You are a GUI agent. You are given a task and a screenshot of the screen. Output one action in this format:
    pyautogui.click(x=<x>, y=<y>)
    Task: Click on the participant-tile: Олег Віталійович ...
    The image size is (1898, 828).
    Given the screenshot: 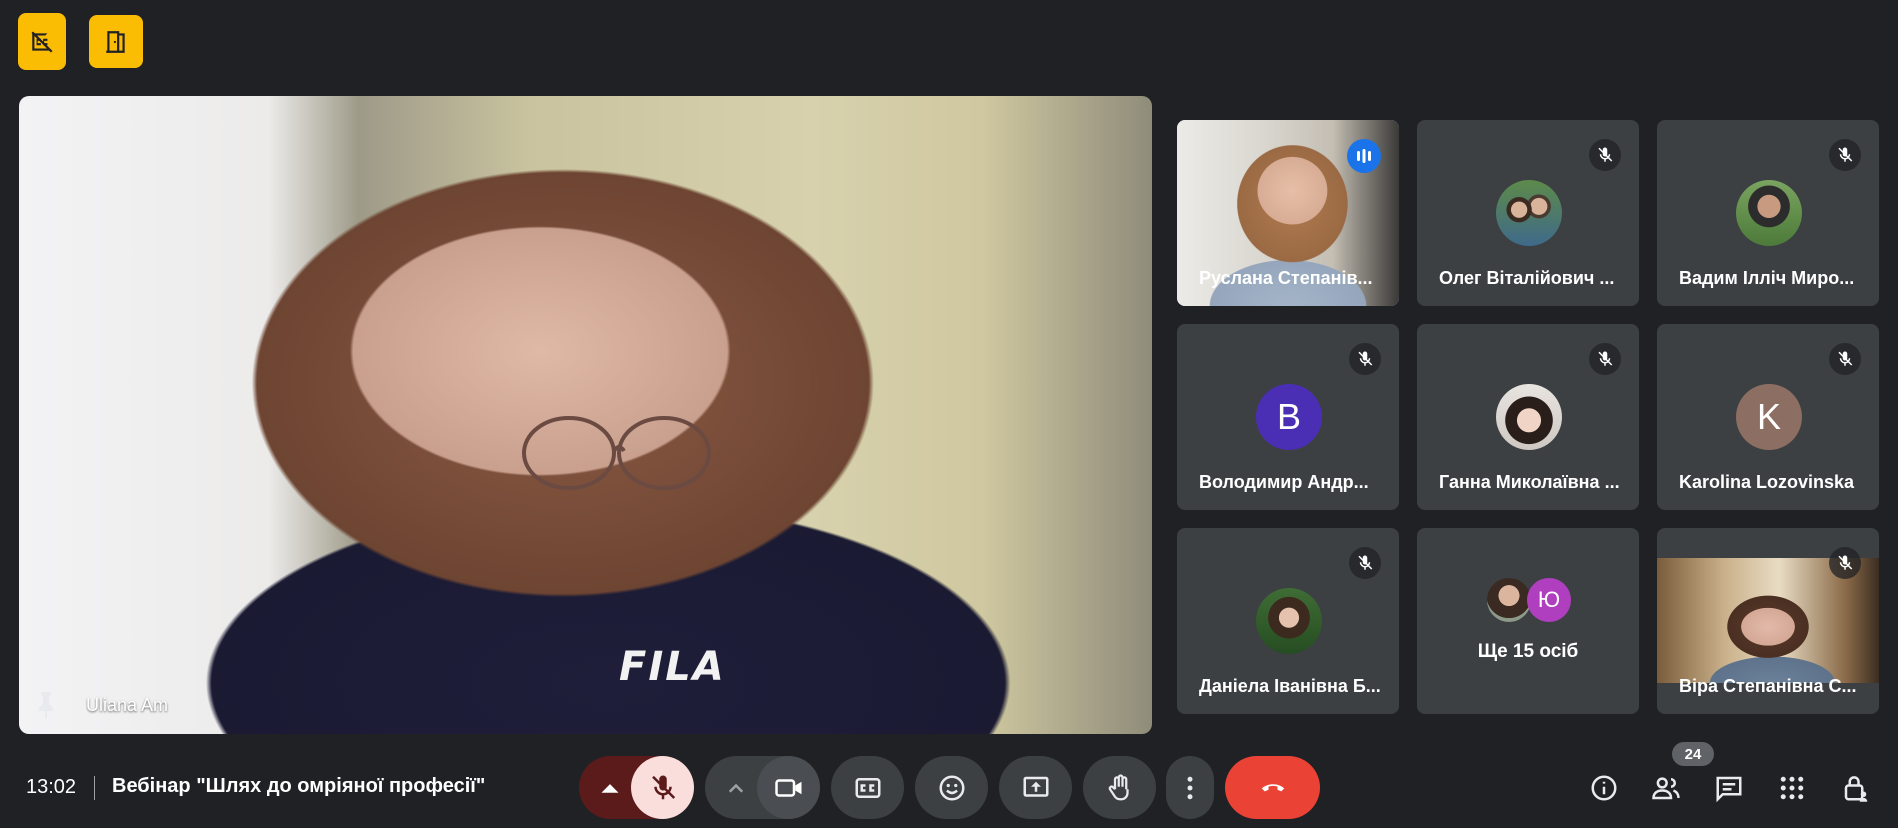 What is the action you would take?
    pyautogui.click(x=1528, y=213)
    